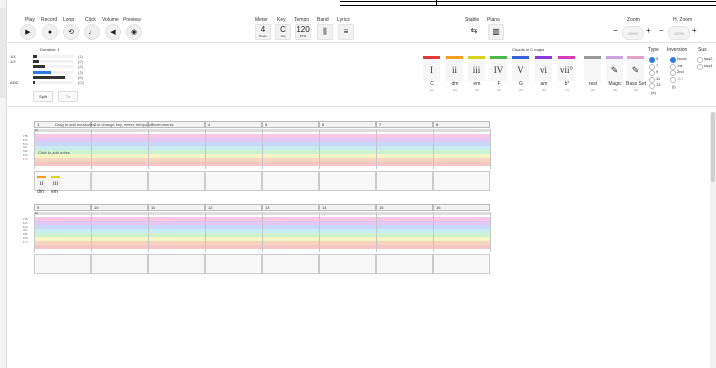 This screenshot has height=368, width=716. Describe the element at coordinates (134, 32) in the screenshot. I see `preview-button: ◉` at that location.